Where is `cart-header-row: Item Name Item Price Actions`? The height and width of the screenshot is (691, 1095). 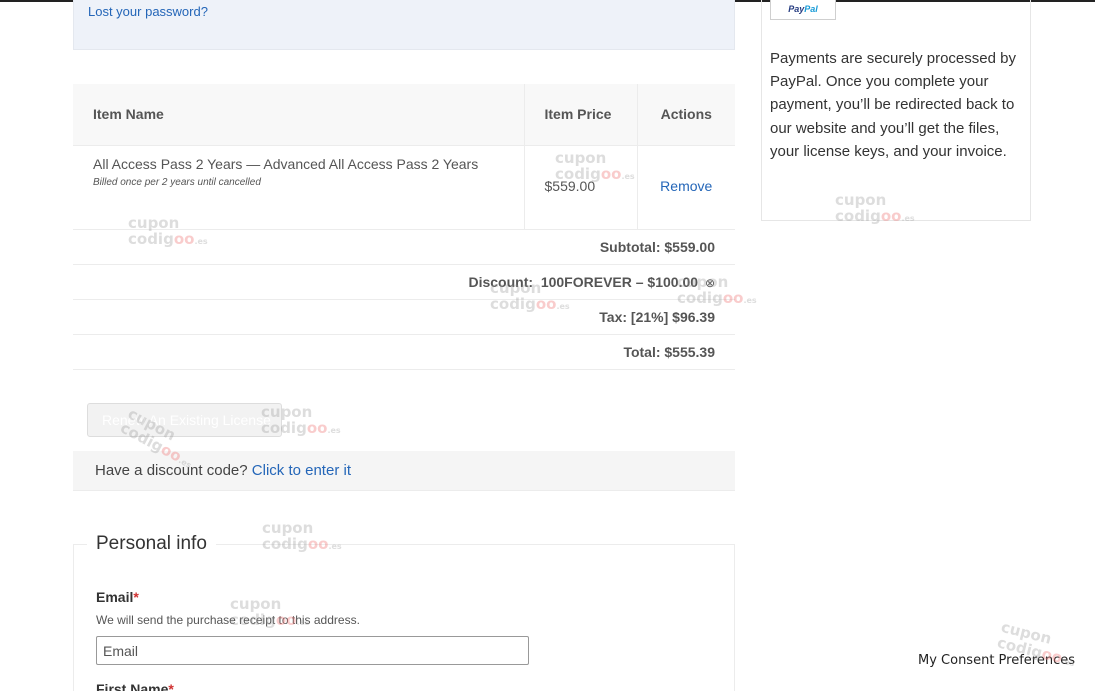
cart-header-row: Item Name Item Price Actions is located at coordinates (404, 115).